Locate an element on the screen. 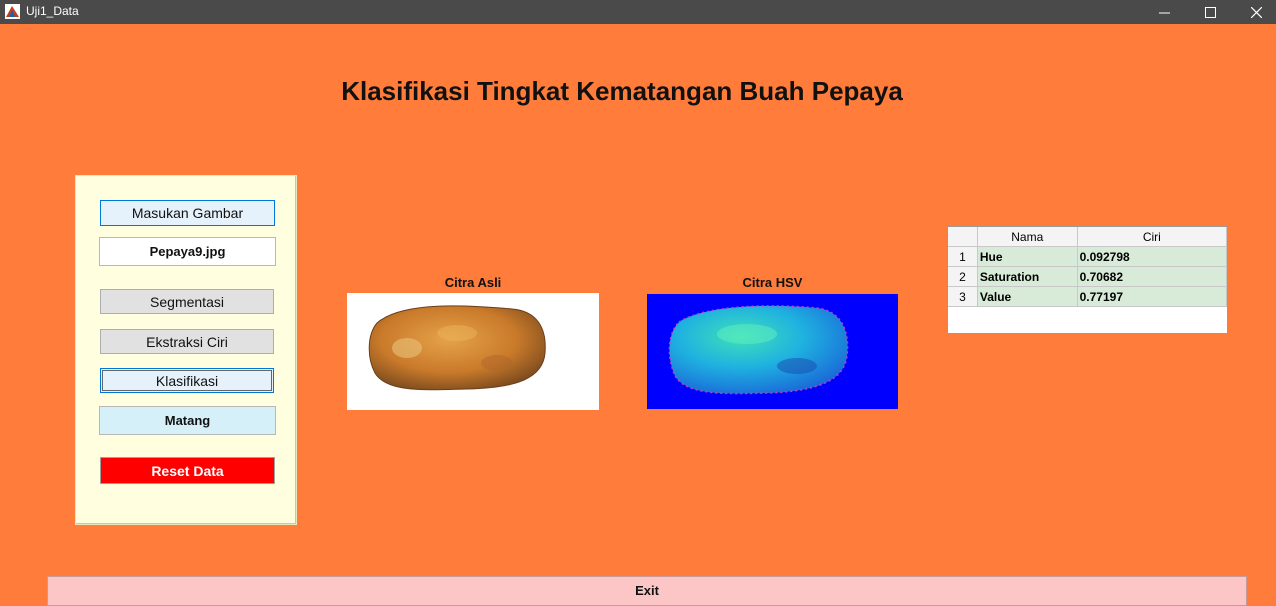 The image size is (1276, 606). matlab-icon is located at coordinates (12, 11).